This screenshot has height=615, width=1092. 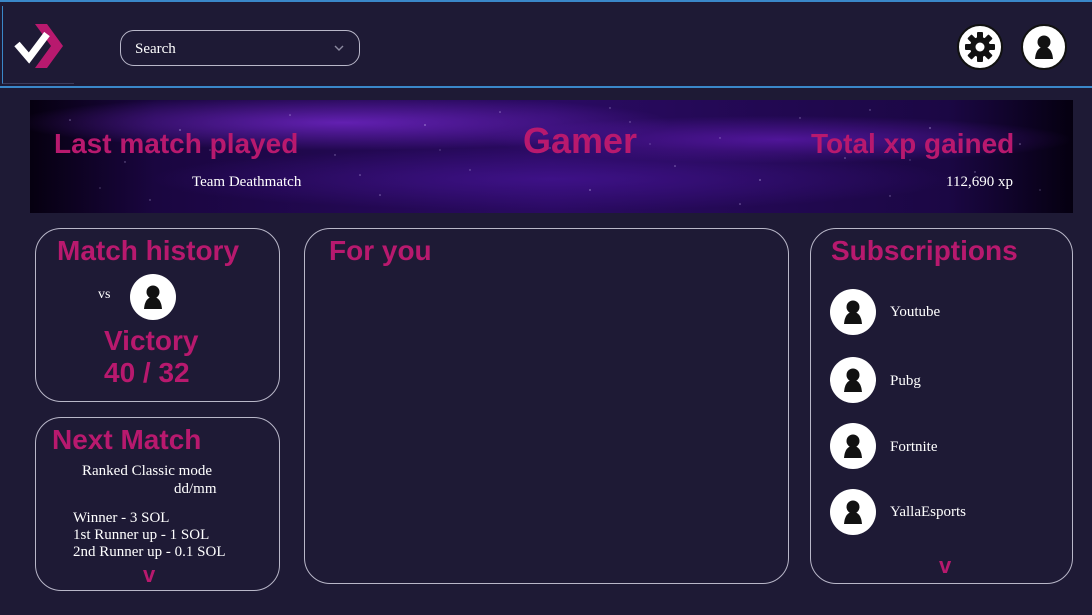 I want to click on profile-button, so click(x=1044, y=47).